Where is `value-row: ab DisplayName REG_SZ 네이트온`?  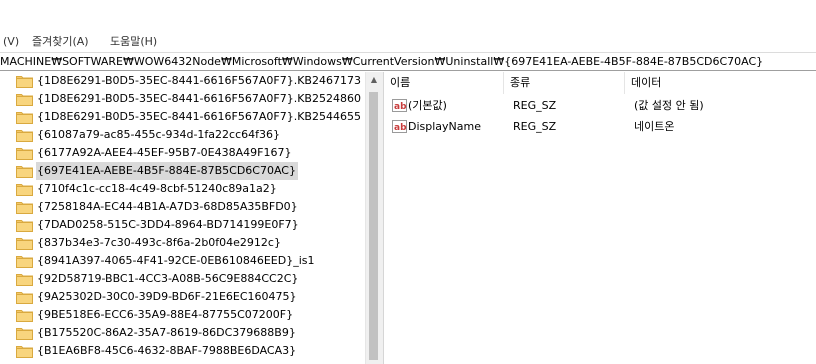 value-row: ab DisplayName REG_SZ 네이트온 is located at coordinates (600, 127).